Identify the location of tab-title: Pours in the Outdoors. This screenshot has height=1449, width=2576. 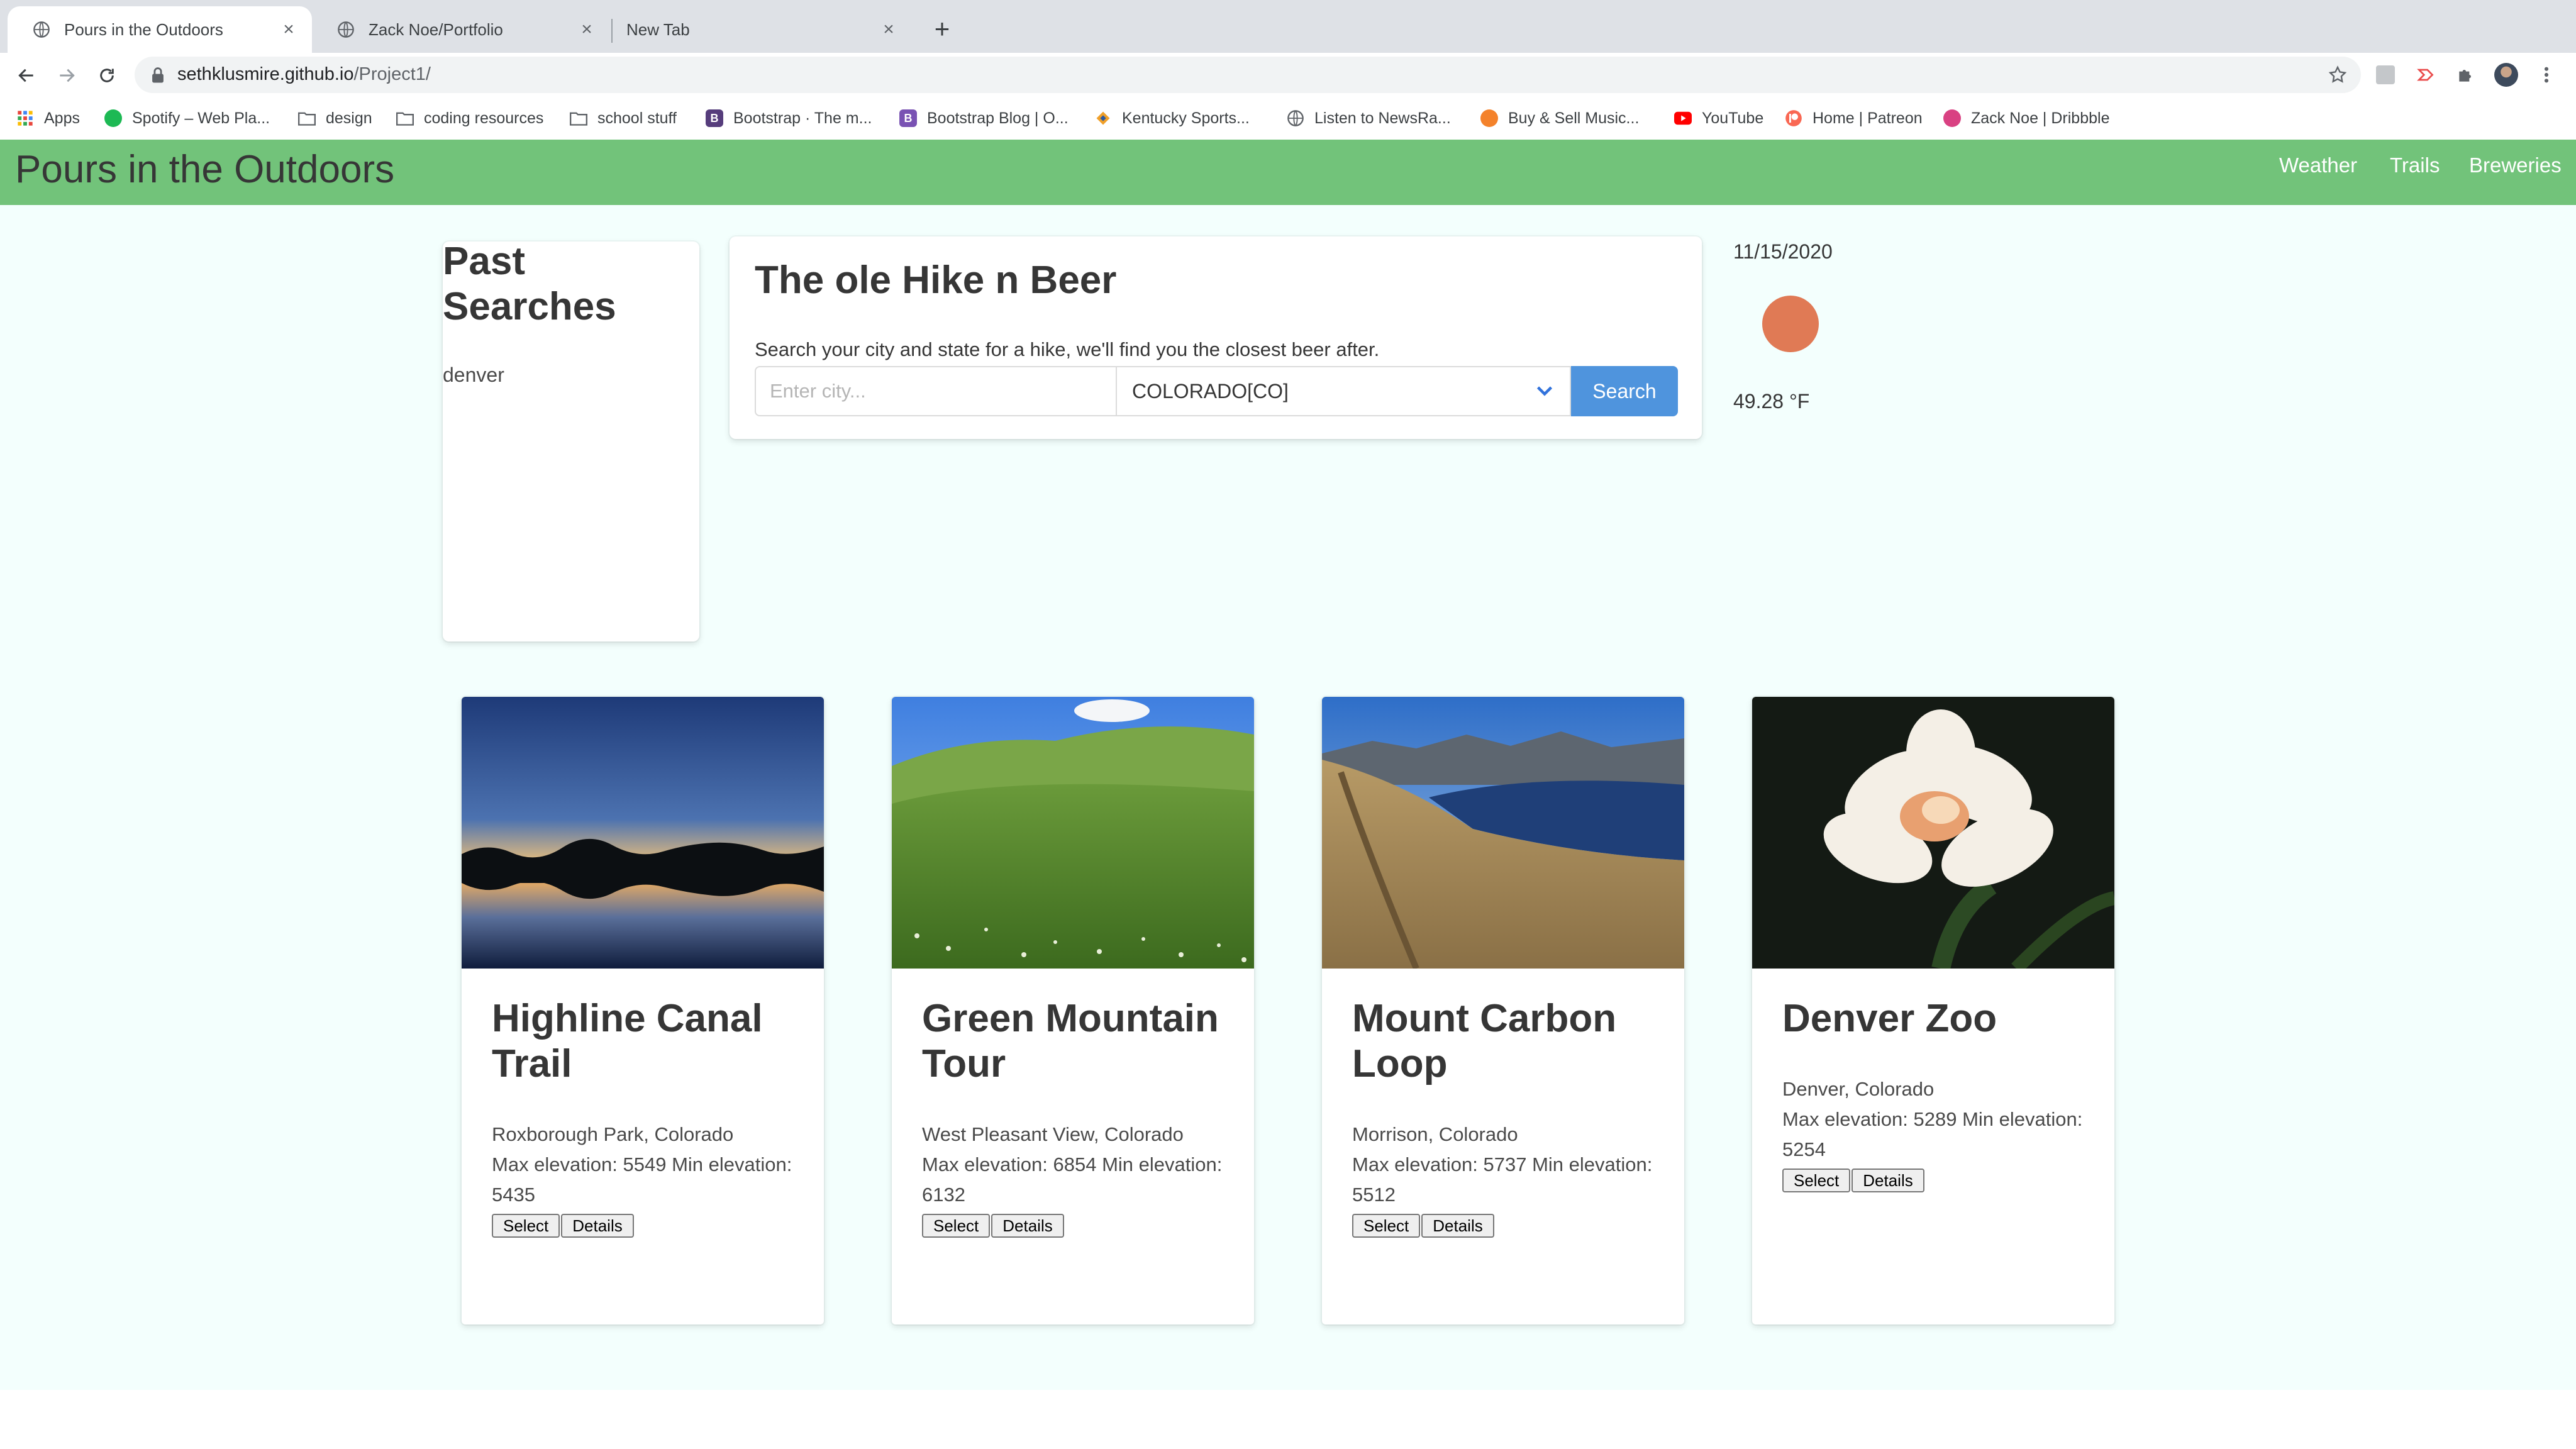
(143, 29).